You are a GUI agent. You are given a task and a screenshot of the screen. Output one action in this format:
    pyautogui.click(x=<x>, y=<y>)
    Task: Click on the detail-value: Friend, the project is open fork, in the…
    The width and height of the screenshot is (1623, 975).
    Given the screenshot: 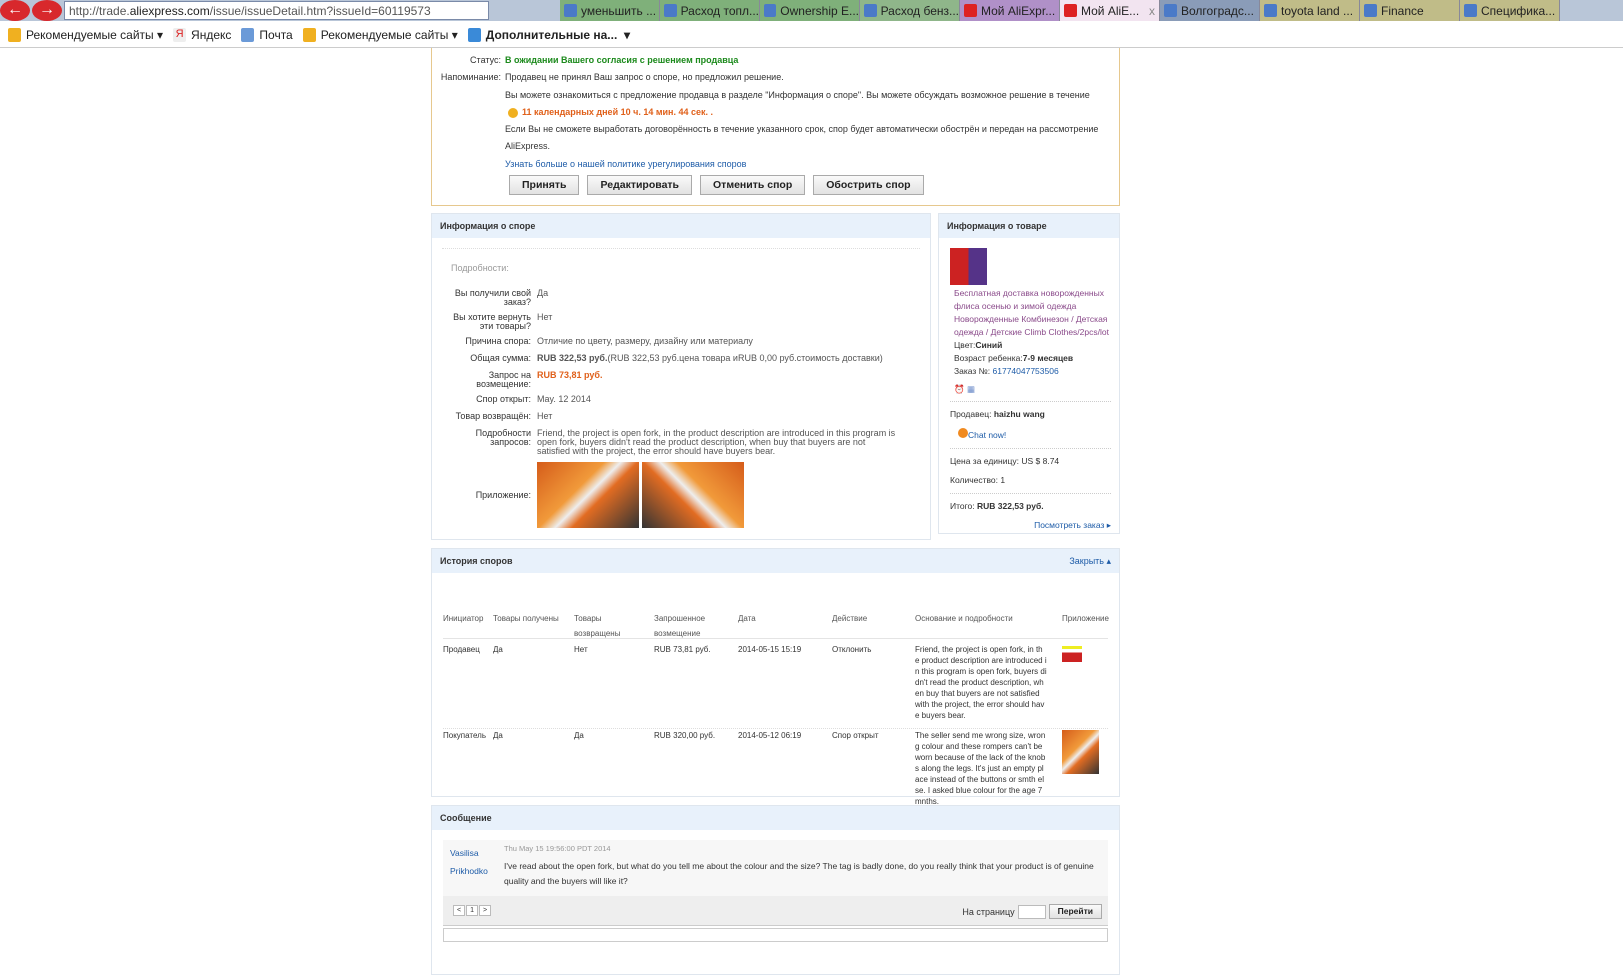 What is the action you would take?
    pyautogui.click(x=716, y=442)
    